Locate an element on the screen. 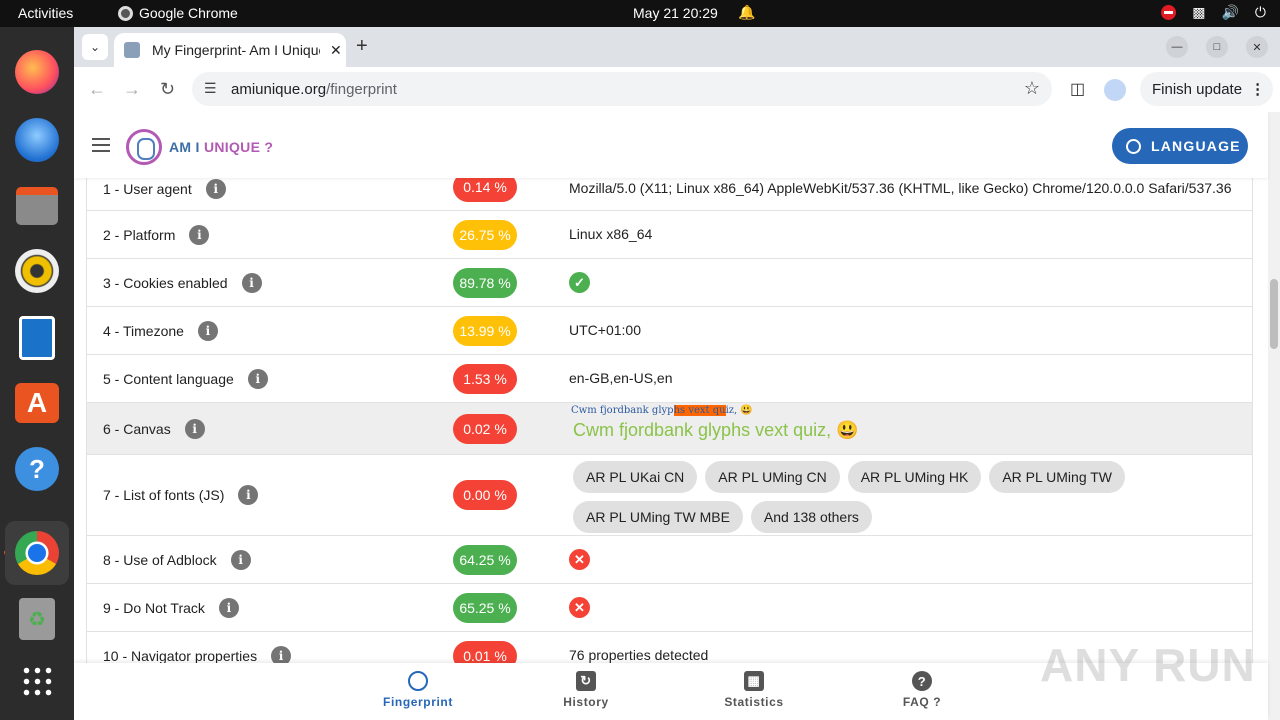 The width and height of the screenshot is (1280, 720). nav-faq: ? FAQ ? is located at coordinates (922, 690).